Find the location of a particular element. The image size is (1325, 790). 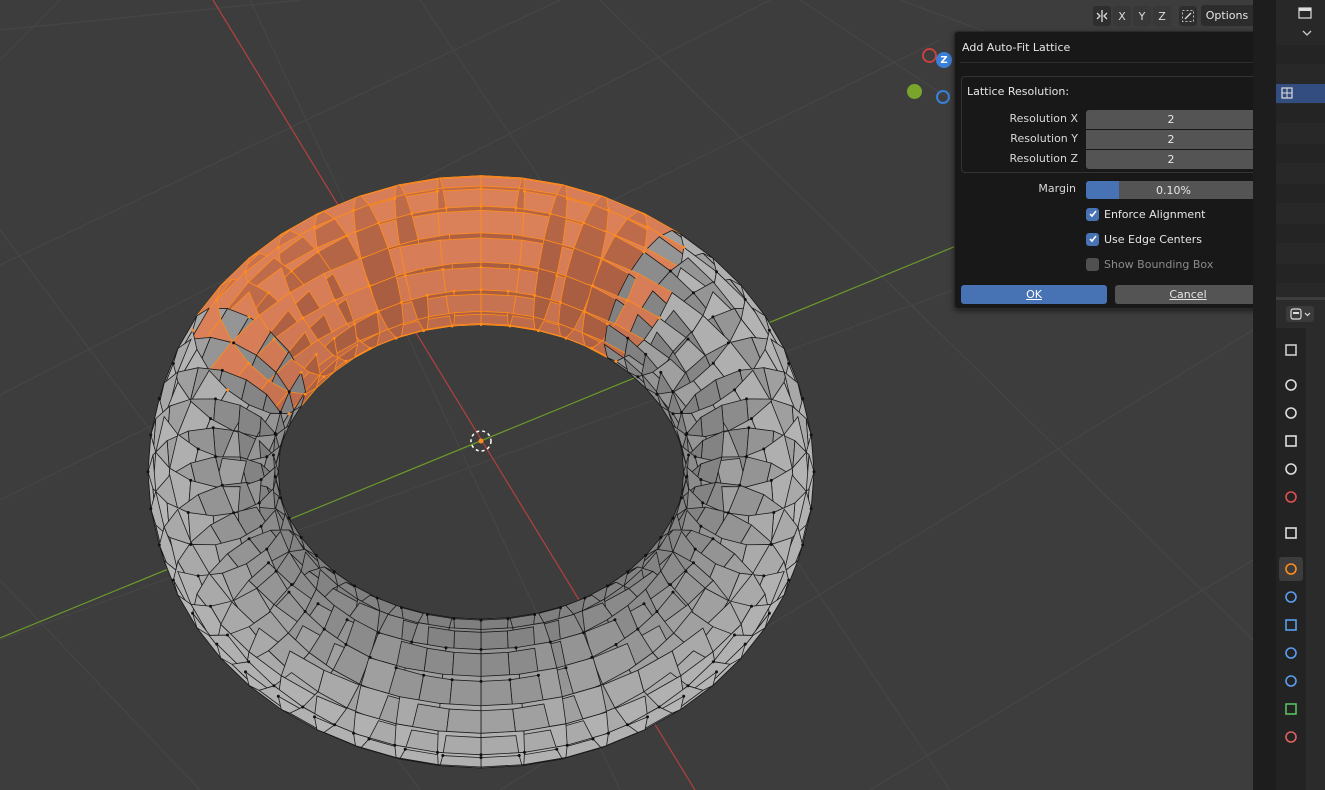

collection-icon is located at coordinates (1291, 533).